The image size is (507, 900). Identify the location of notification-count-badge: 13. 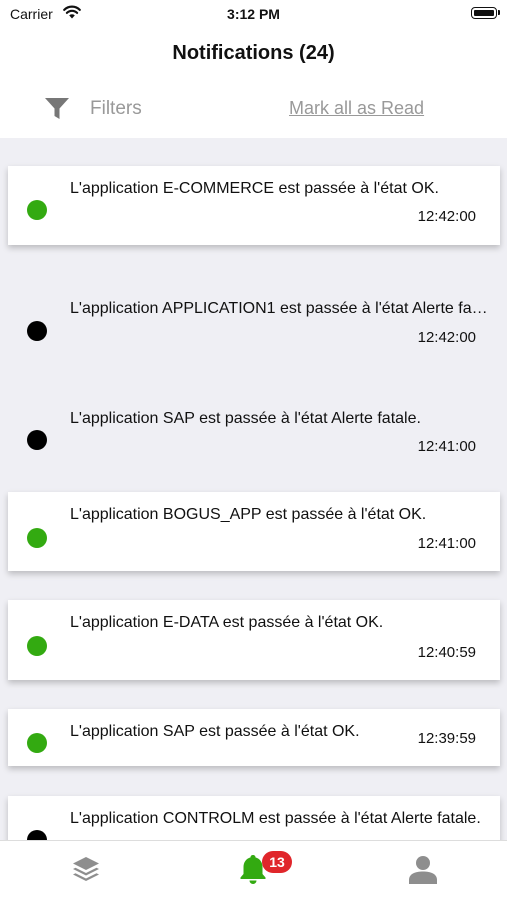
(277, 862).